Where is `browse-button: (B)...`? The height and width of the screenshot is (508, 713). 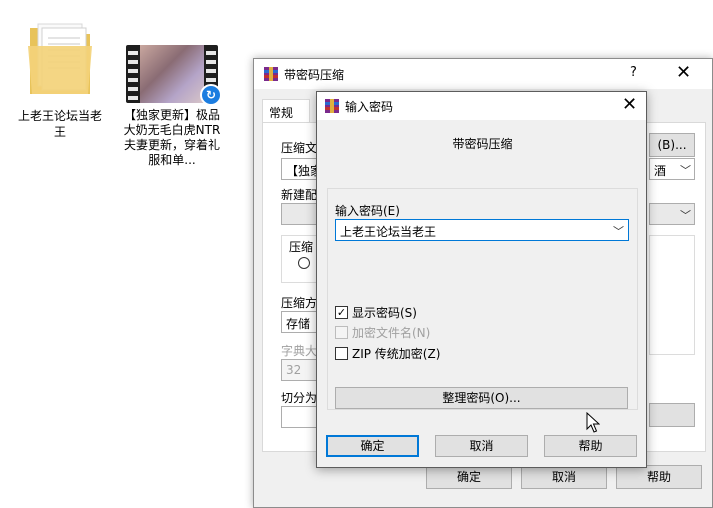 browse-button: (B)... is located at coordinates (672, 145).